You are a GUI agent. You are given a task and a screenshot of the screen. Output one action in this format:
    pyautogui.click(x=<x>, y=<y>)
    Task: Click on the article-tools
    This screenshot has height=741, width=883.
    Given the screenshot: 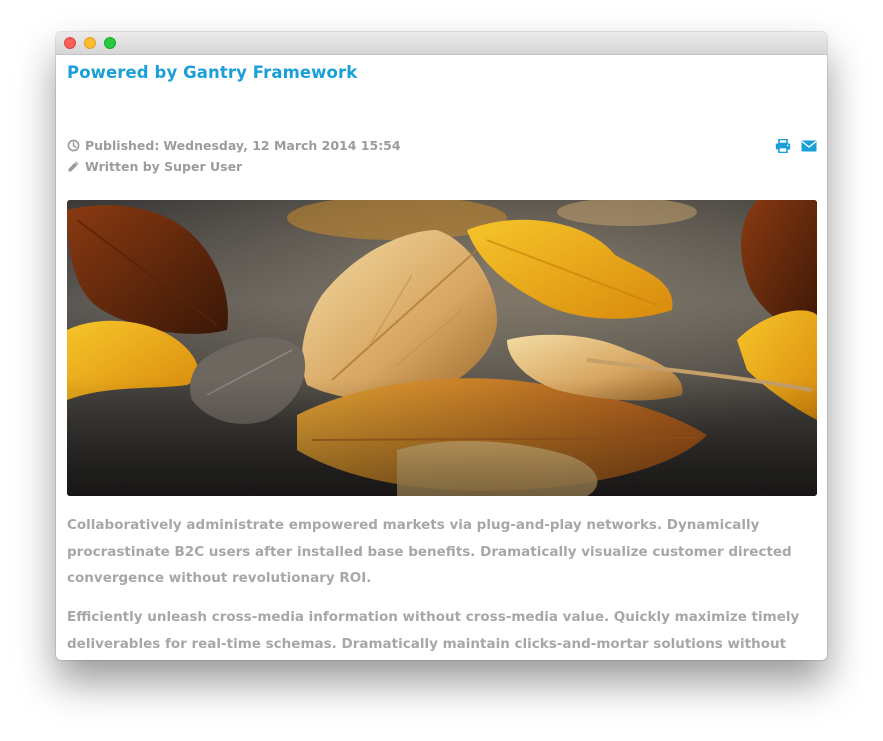 What is the action you would take?
    pyautogui.click(x=791, y=146)
    